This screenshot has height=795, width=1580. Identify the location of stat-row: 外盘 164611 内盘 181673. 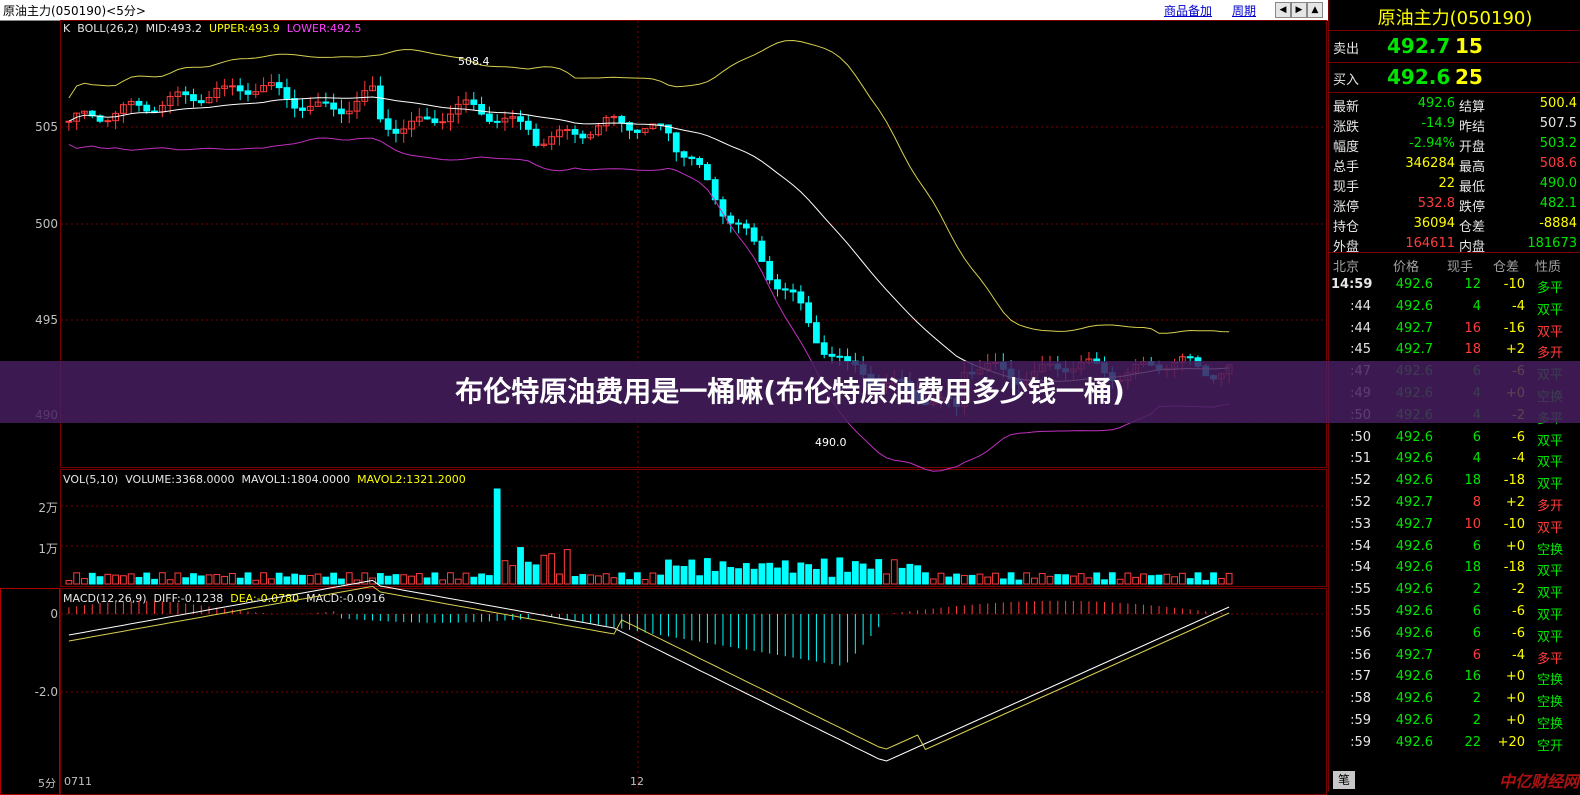
(1455, 245).